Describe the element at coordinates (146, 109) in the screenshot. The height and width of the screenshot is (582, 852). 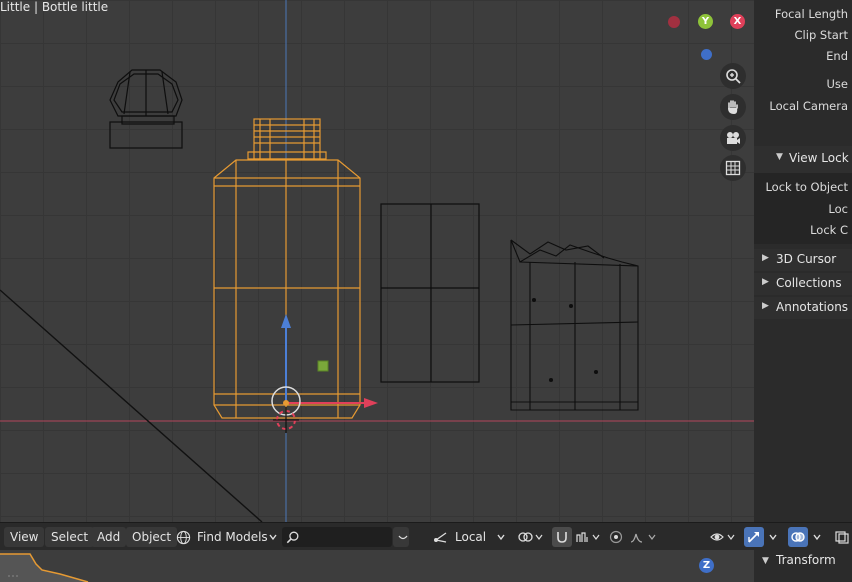
I see `cap-object` at that location.